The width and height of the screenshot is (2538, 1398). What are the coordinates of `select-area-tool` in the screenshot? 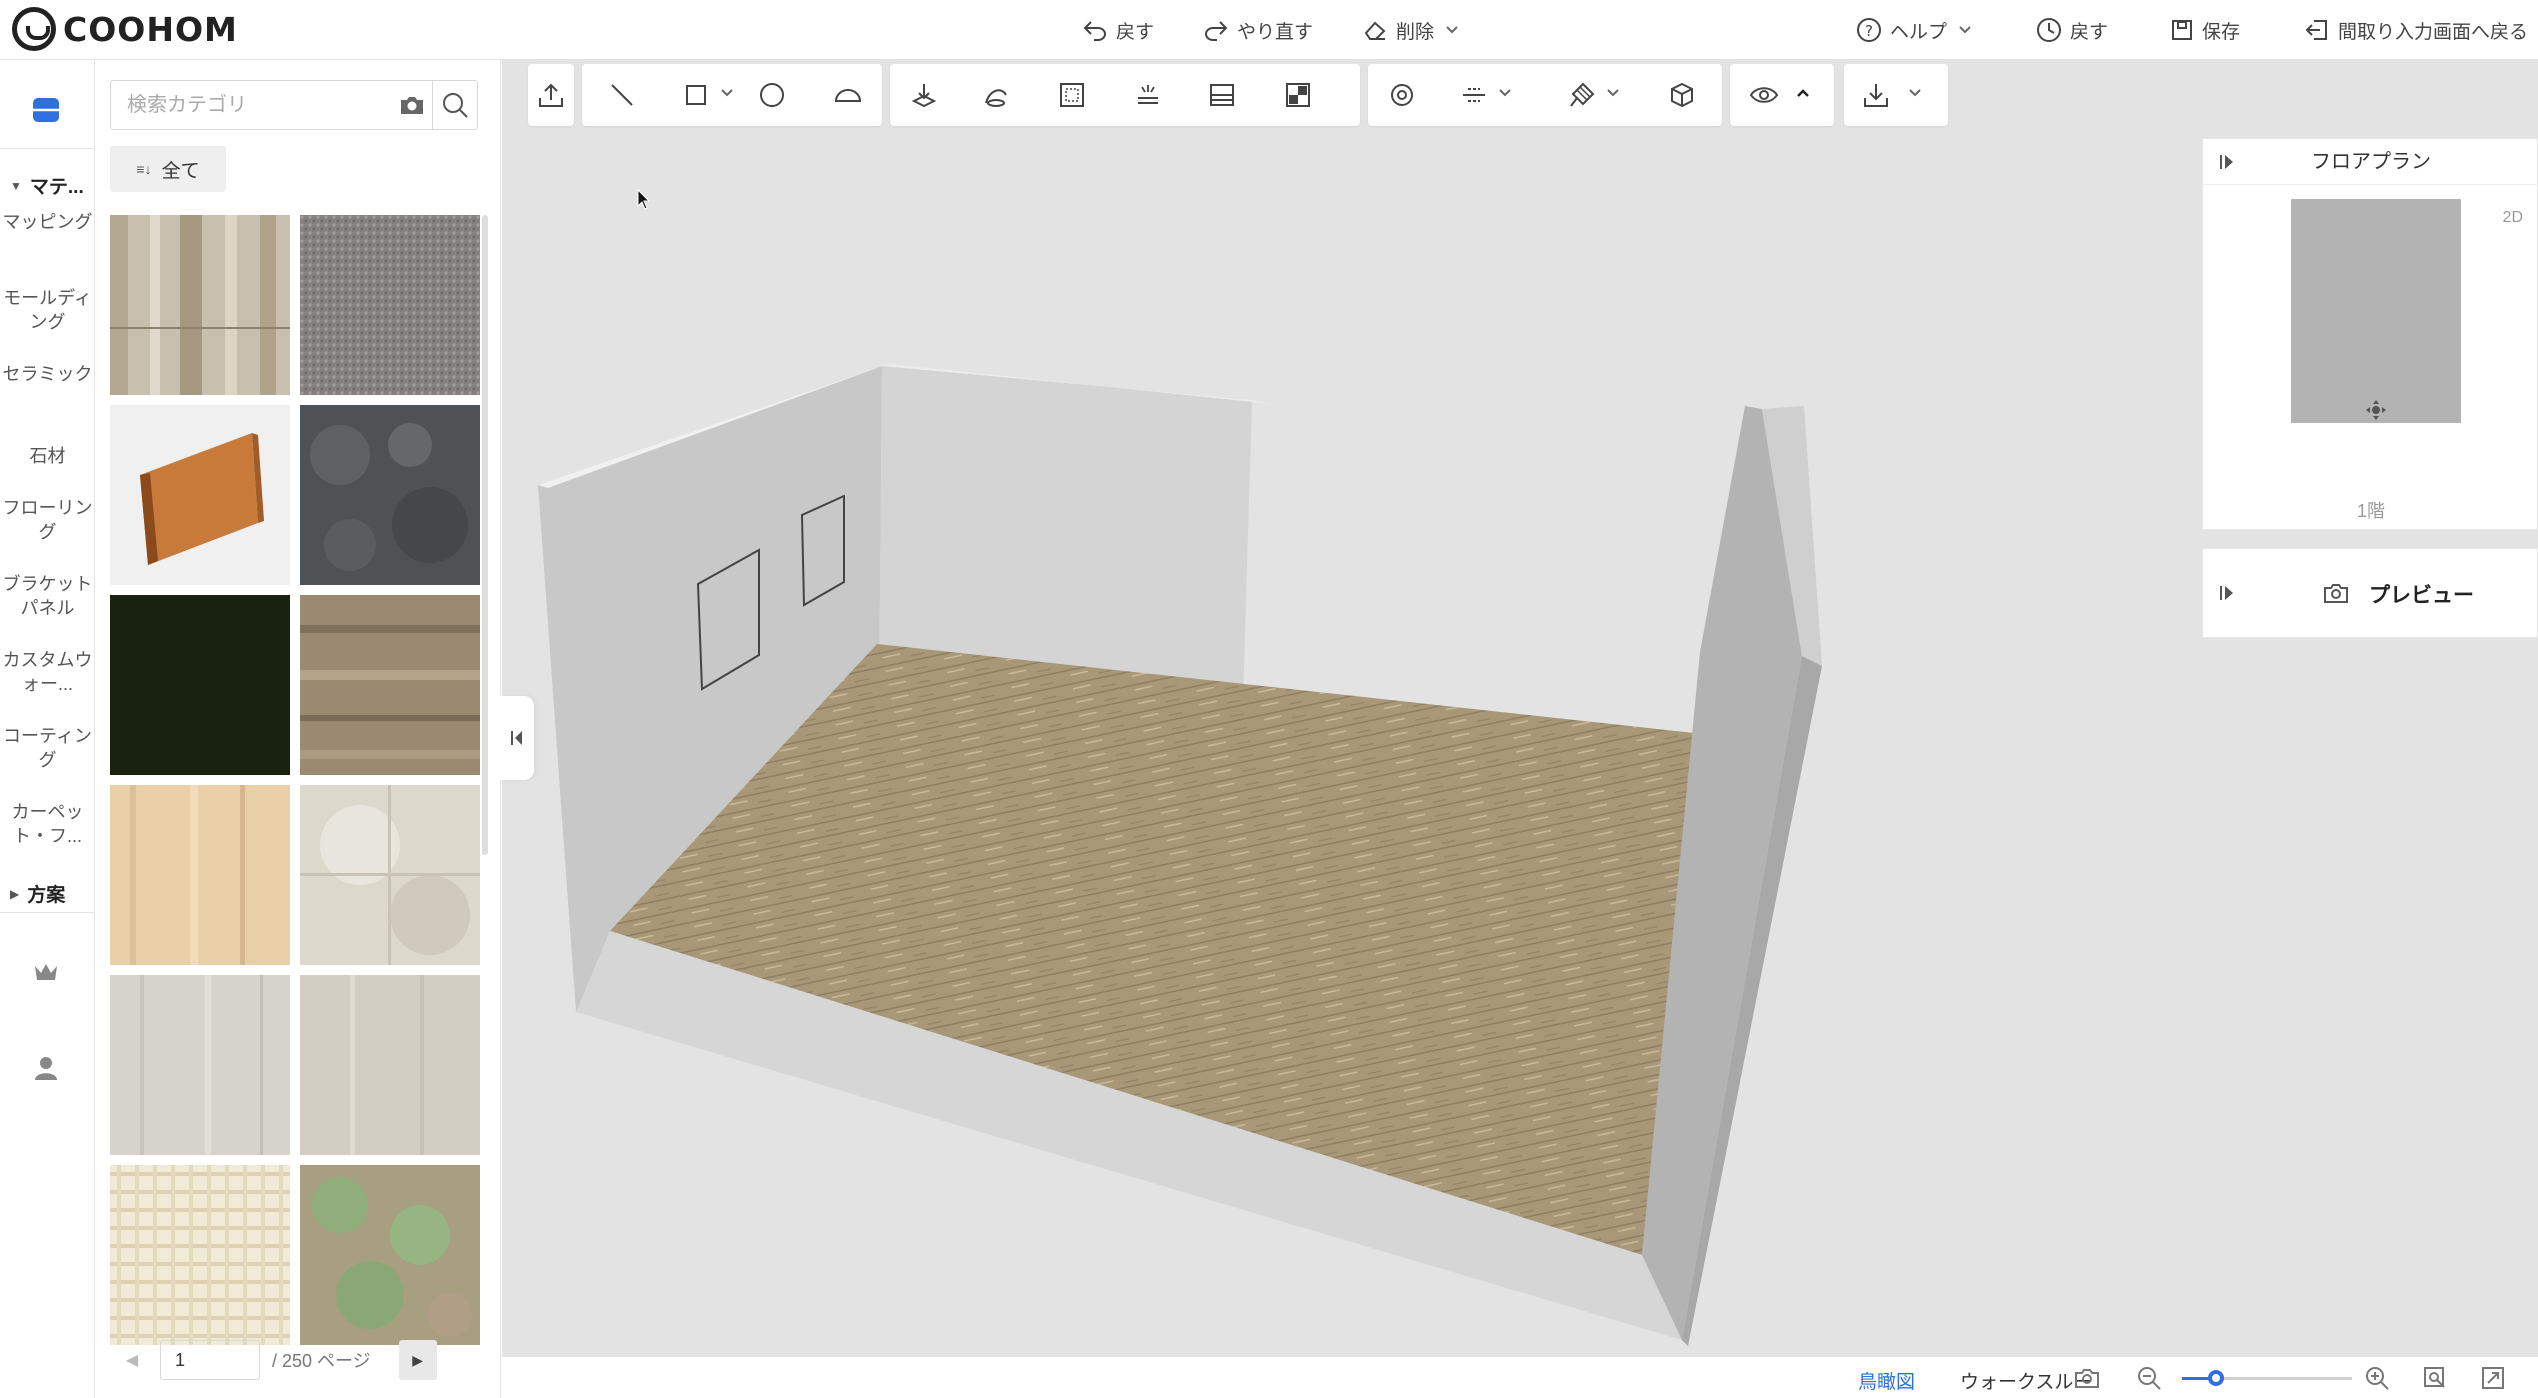 It's located at (1072, 95).